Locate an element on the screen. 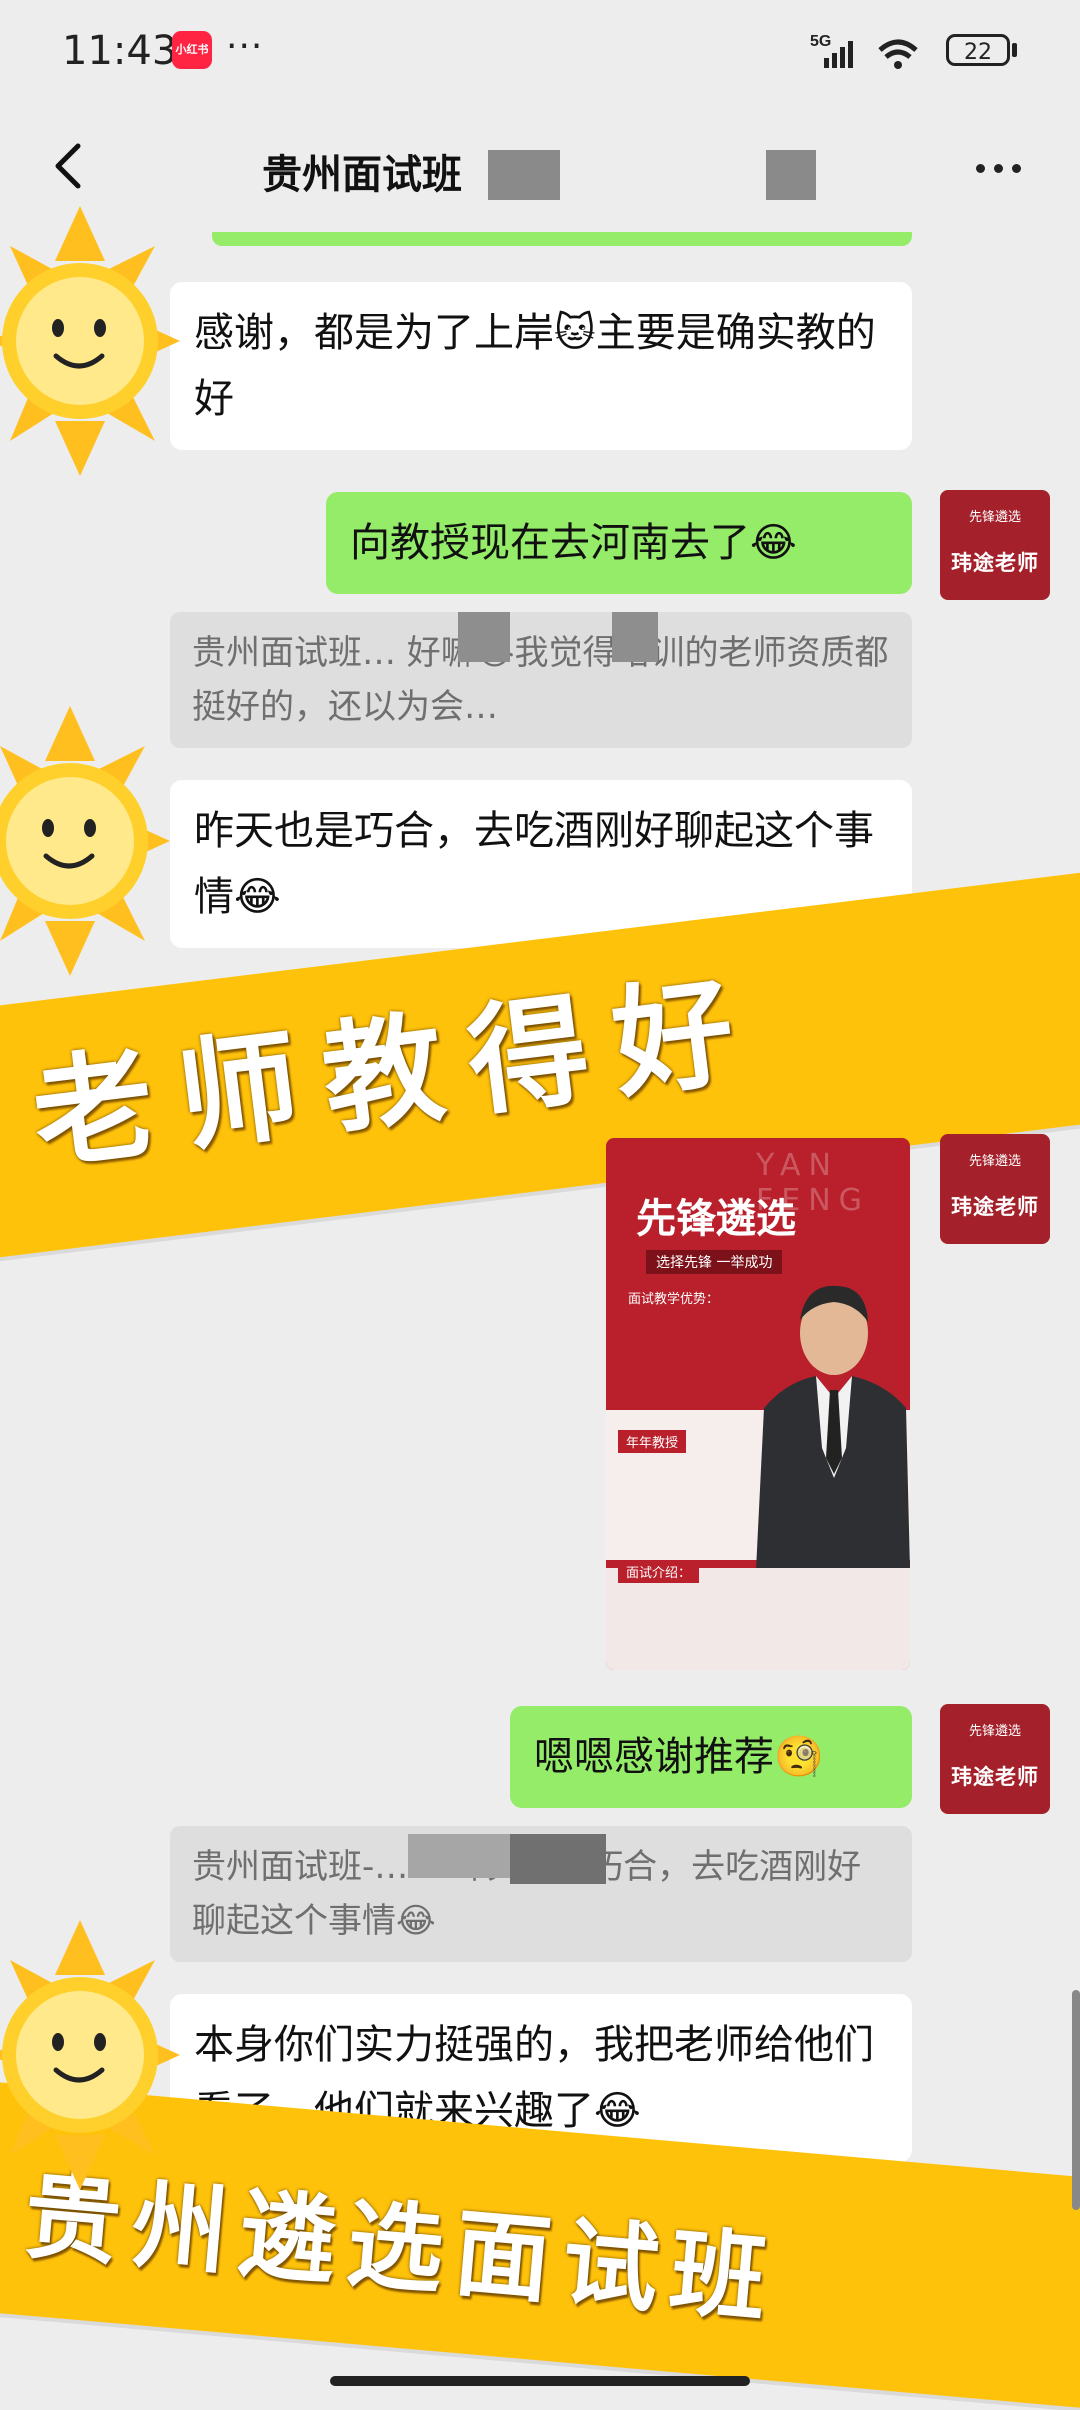 The height and width of the screenshot is (2410, 1080). poster-intro-label: 面试介绍： is located at coordinates (659, 1571).